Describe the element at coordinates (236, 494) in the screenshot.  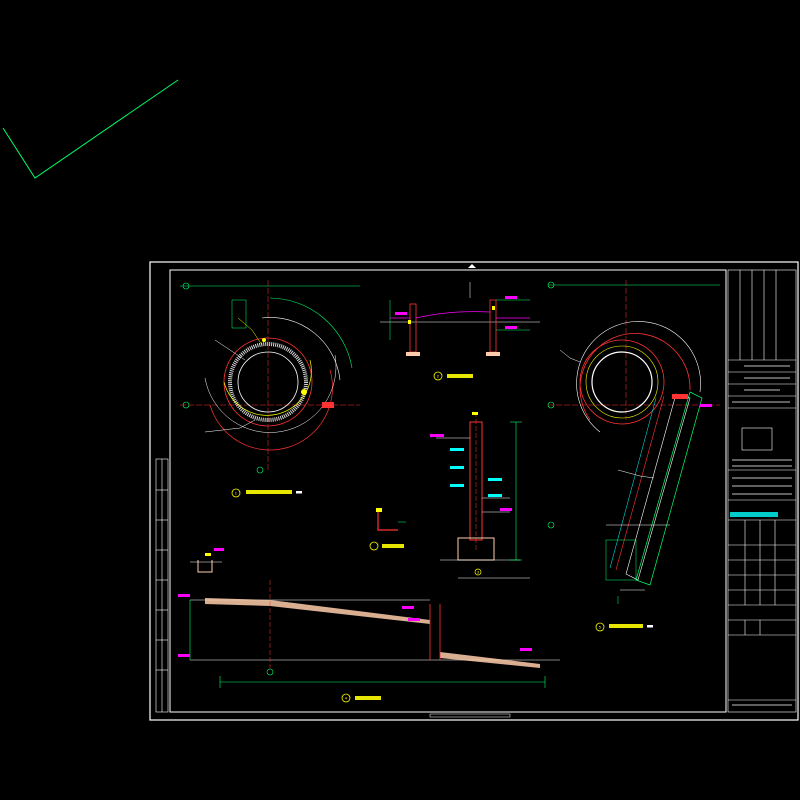
I see `view-1-number: 1` at that location.